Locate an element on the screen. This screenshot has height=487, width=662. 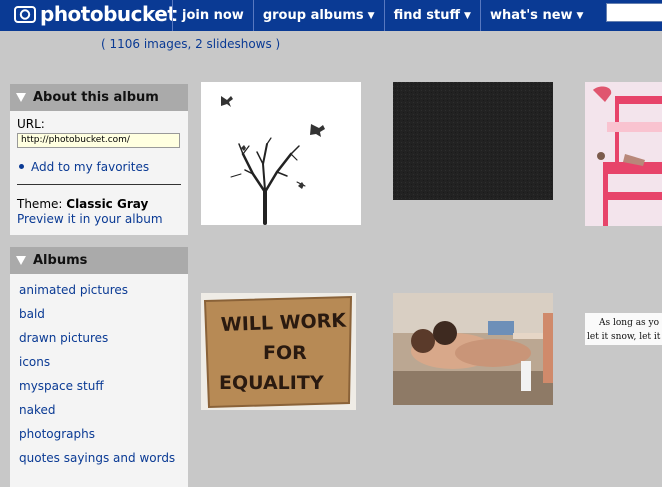
nav-whats-new-label: what's new is located at coordinates (531, 15).